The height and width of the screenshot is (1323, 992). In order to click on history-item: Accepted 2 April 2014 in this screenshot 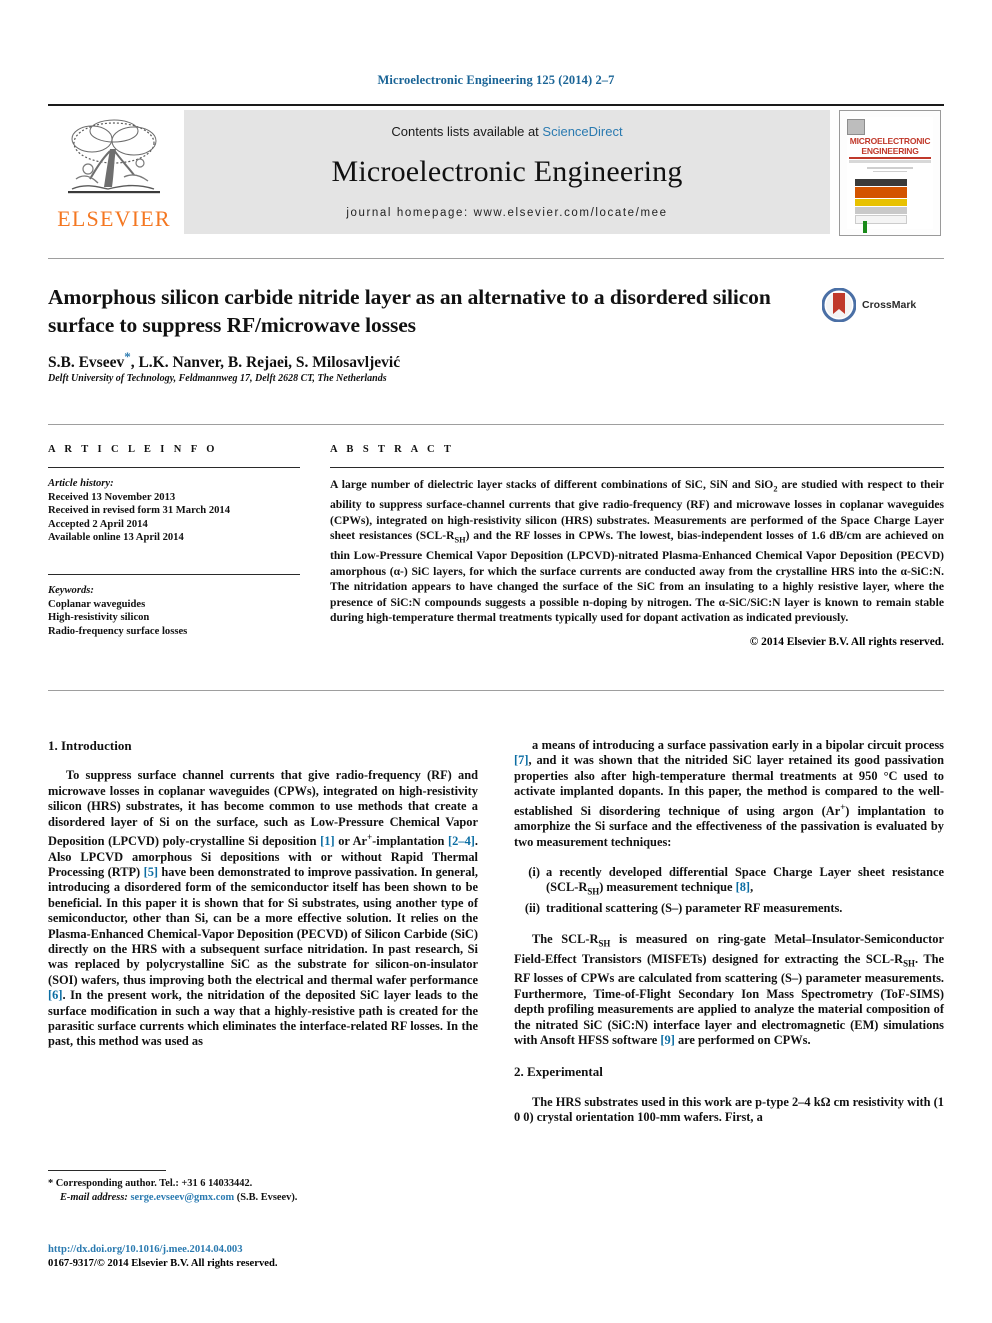, I will do `click(98, 524)`.